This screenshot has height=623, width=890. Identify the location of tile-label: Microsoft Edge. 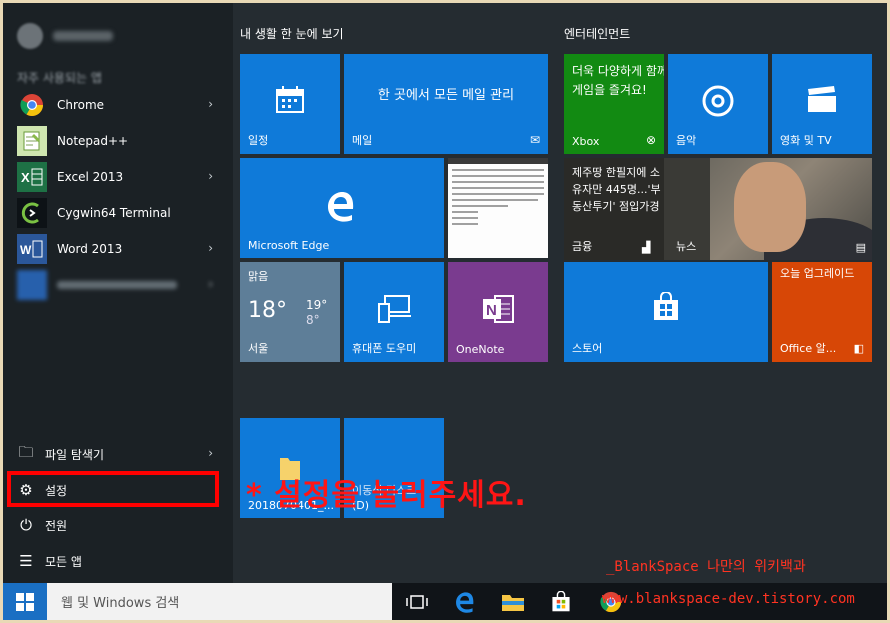
(289, 245).